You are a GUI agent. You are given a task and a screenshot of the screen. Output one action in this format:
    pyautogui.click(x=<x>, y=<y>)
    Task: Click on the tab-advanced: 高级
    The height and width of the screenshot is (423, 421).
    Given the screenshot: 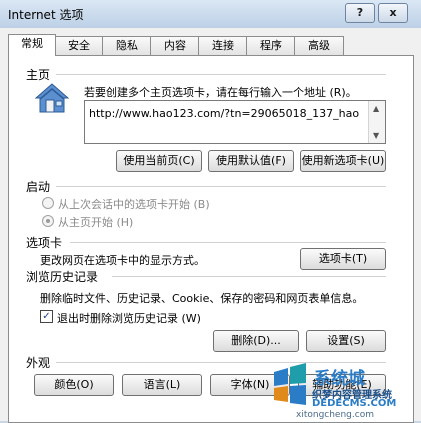 What is the action you would take?
    pyautogui.click(x=319, y=45)
    